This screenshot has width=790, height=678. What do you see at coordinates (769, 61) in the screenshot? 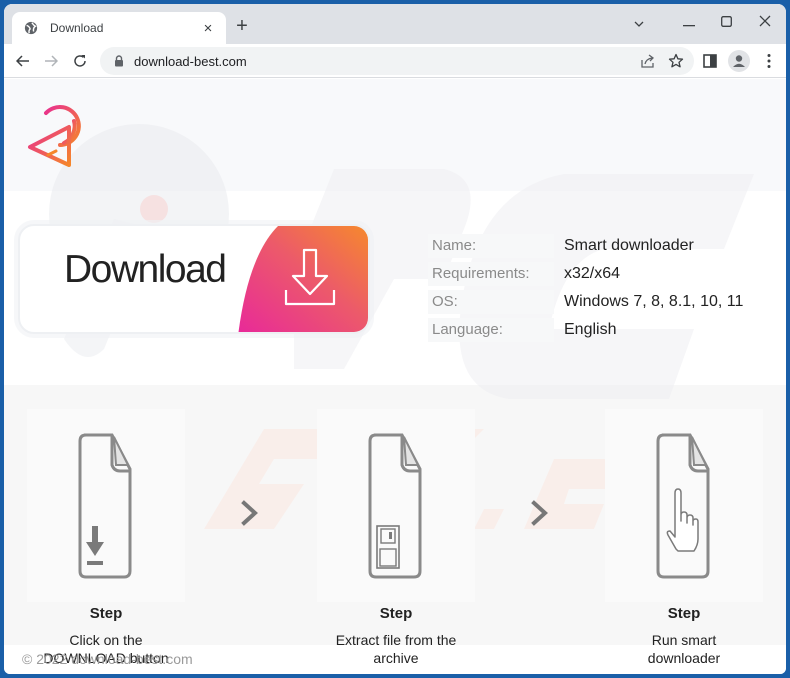
I see `menu-kebab-icon` at bounding box center [769, 61].